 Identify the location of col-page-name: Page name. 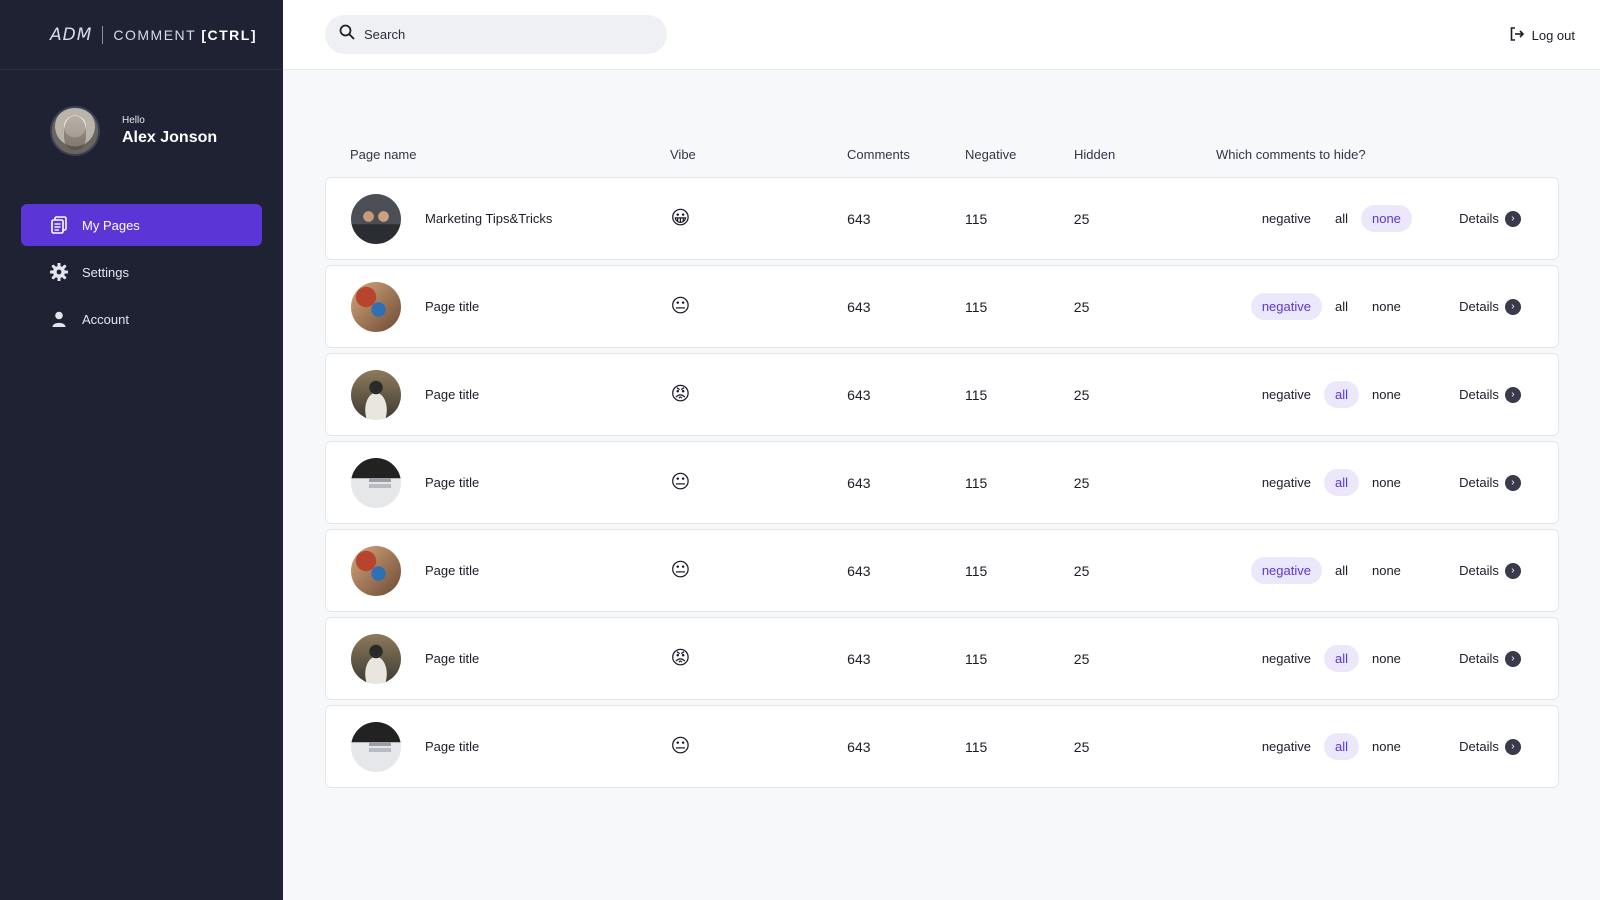
(383, 154).